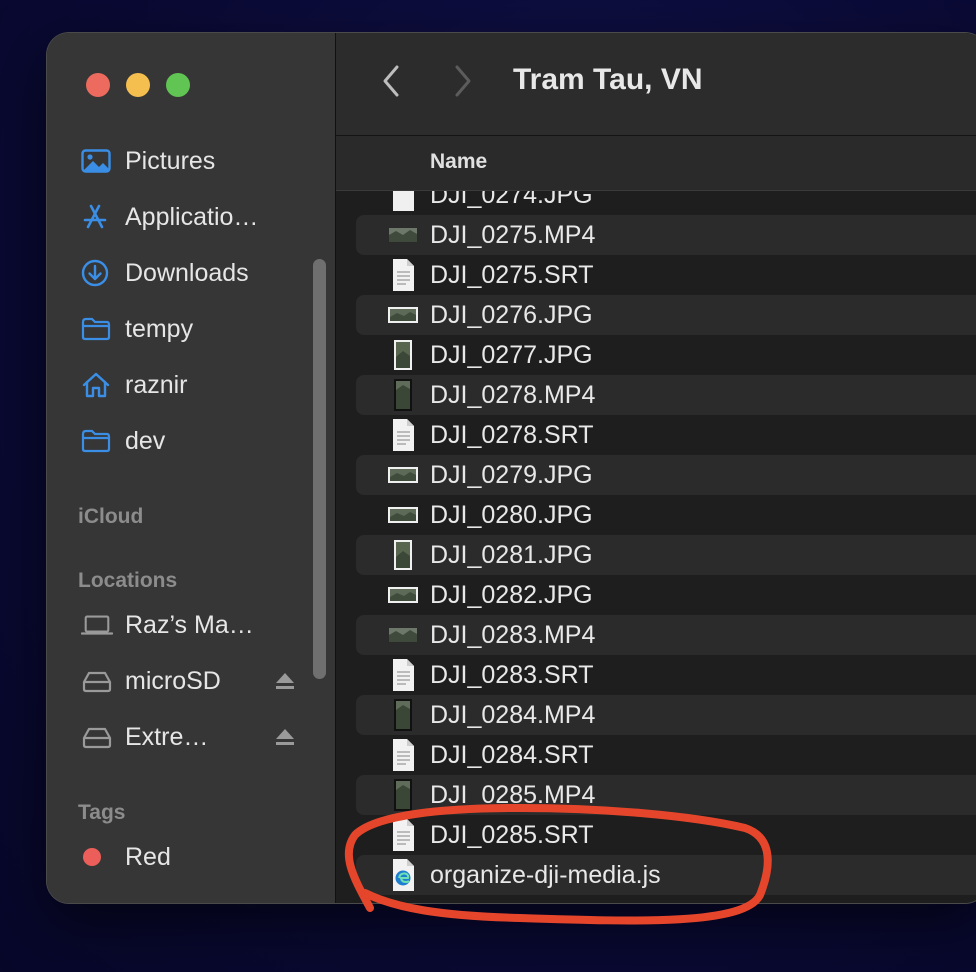  I want to click on sidebar-item-downloads: Downloads, so click(165, 273).